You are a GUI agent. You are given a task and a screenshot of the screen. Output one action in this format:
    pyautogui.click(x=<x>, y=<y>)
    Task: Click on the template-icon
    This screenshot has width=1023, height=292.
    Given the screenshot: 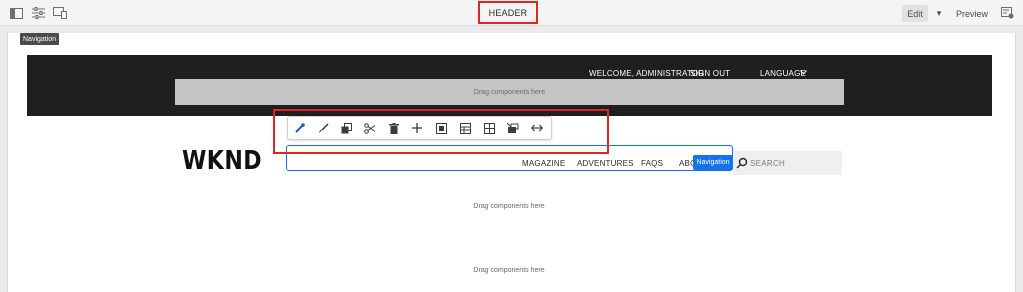 What is the action you would take?
    pyautogui.click(x=489, y=128)
    